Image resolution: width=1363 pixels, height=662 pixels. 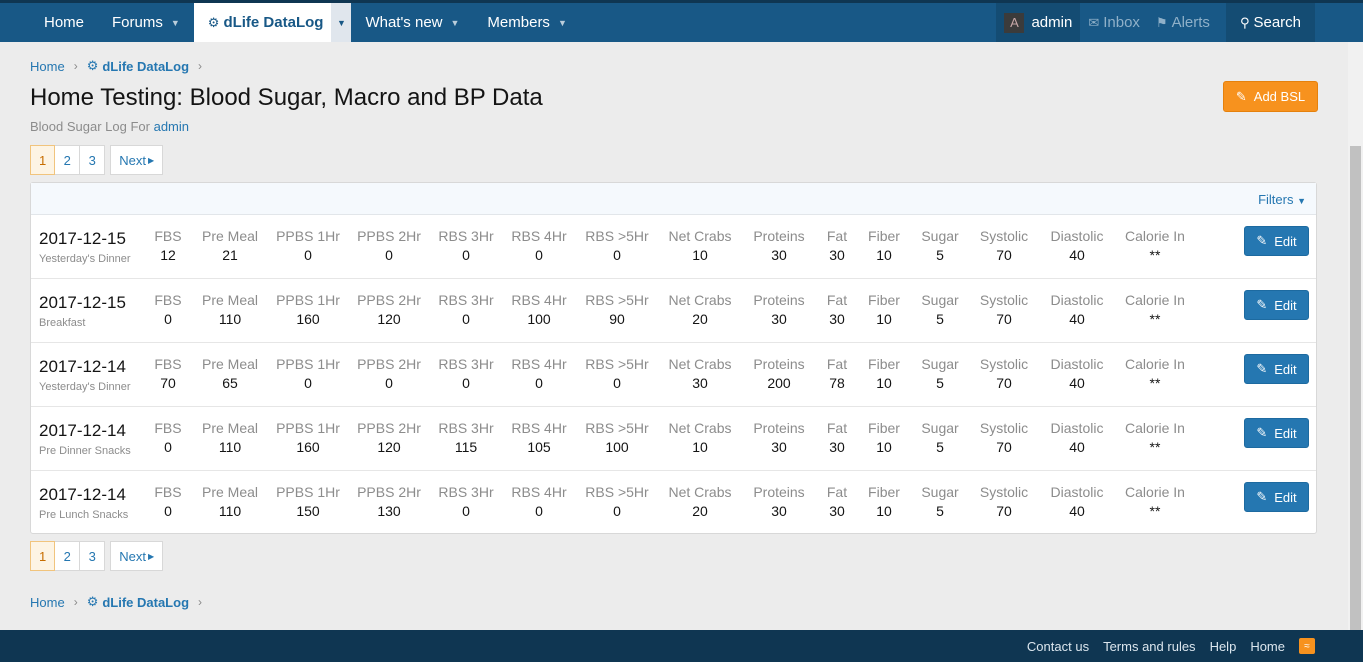 I want to click on cell-label: RBS 4Hr, so click(x=539, y=236).